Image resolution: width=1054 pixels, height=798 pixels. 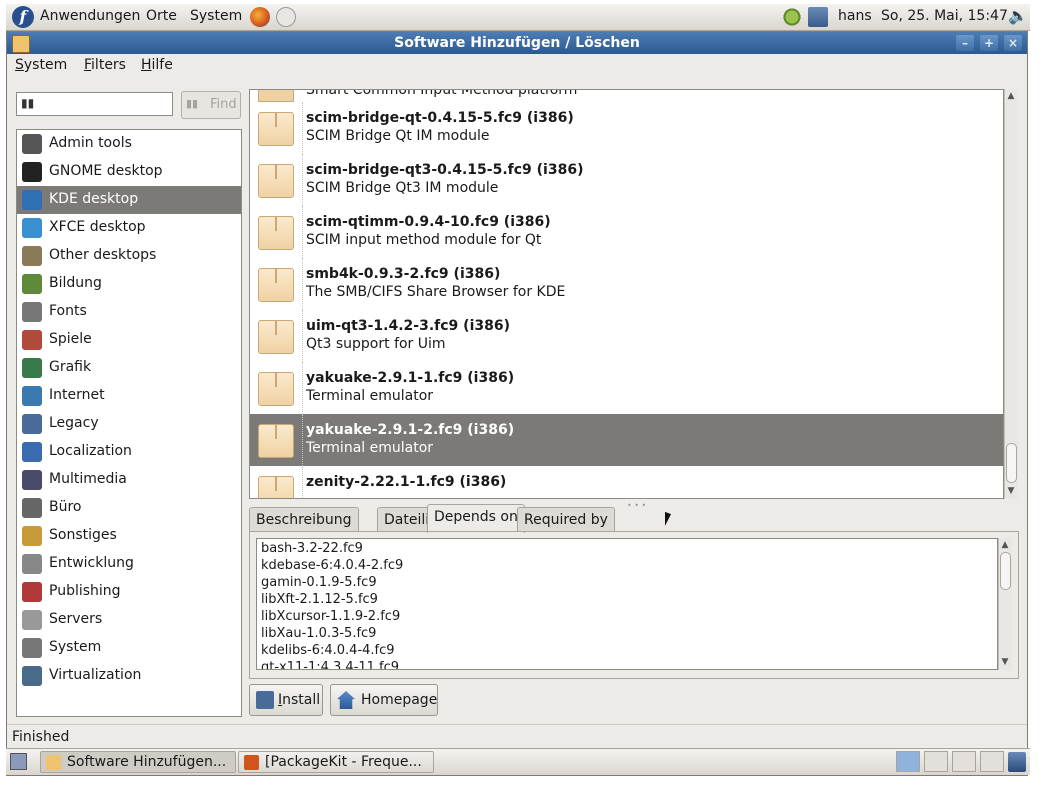 I want to click on show-desktop-icon, so click(x=18, y=761).